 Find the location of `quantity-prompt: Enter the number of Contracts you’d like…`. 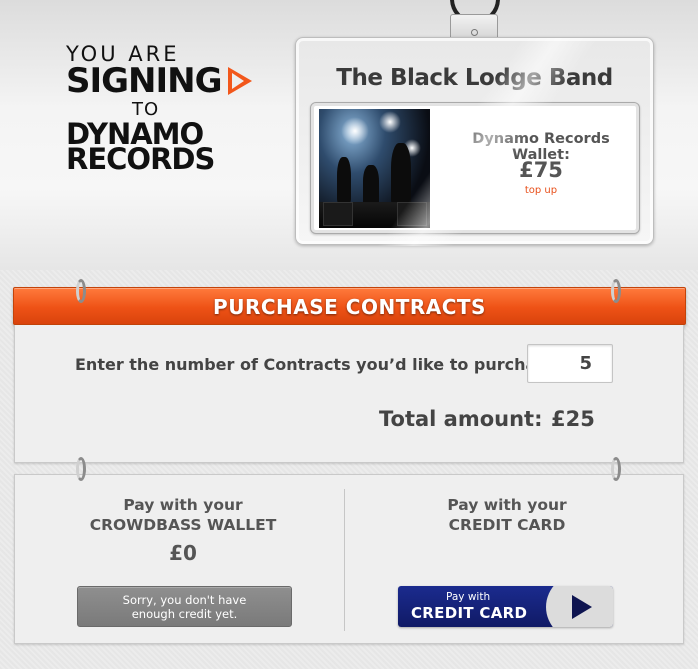

quantity-prompt: Enter the number of Contracts you’d like… is located at coordinates (319, 364).